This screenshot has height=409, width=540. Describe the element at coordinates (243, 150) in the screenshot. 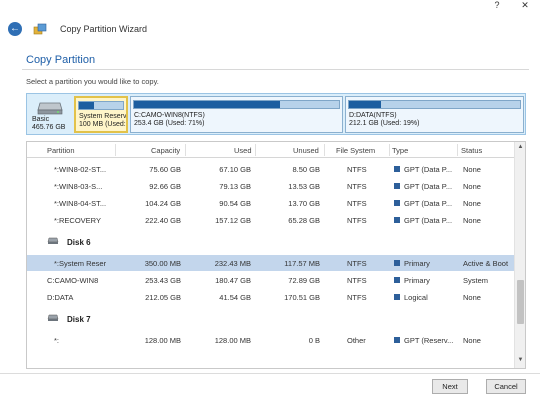

I see `column-header-used: Used` at that location.